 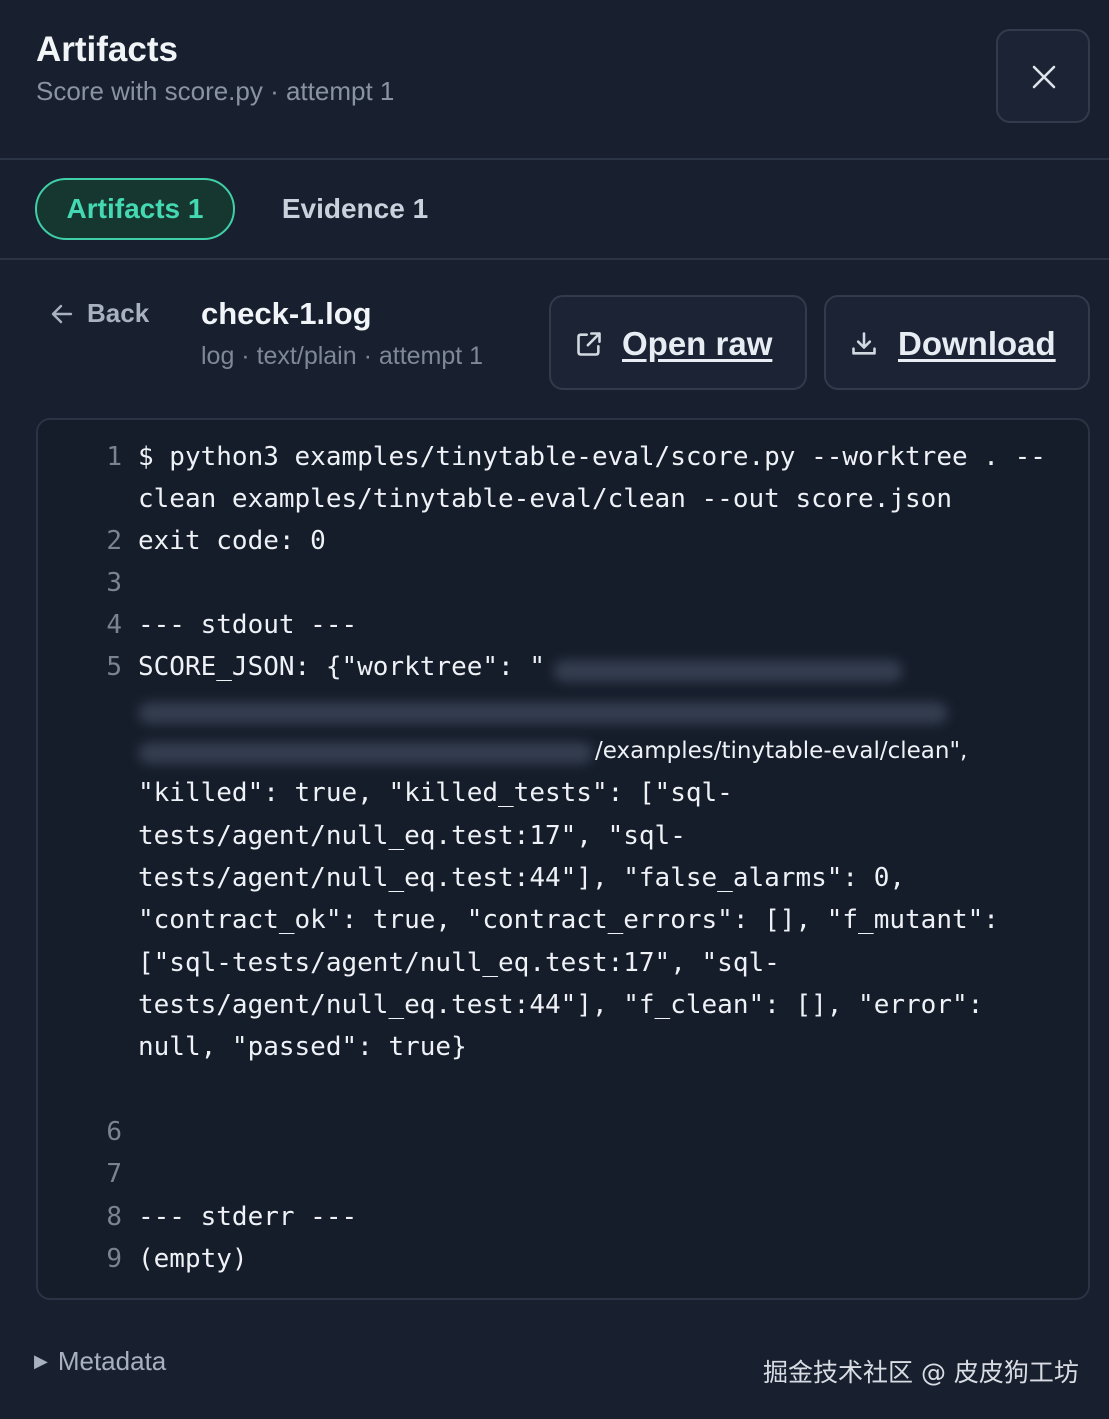 I want to click on panel-title: Artifacts, so click(x=107, y=49).